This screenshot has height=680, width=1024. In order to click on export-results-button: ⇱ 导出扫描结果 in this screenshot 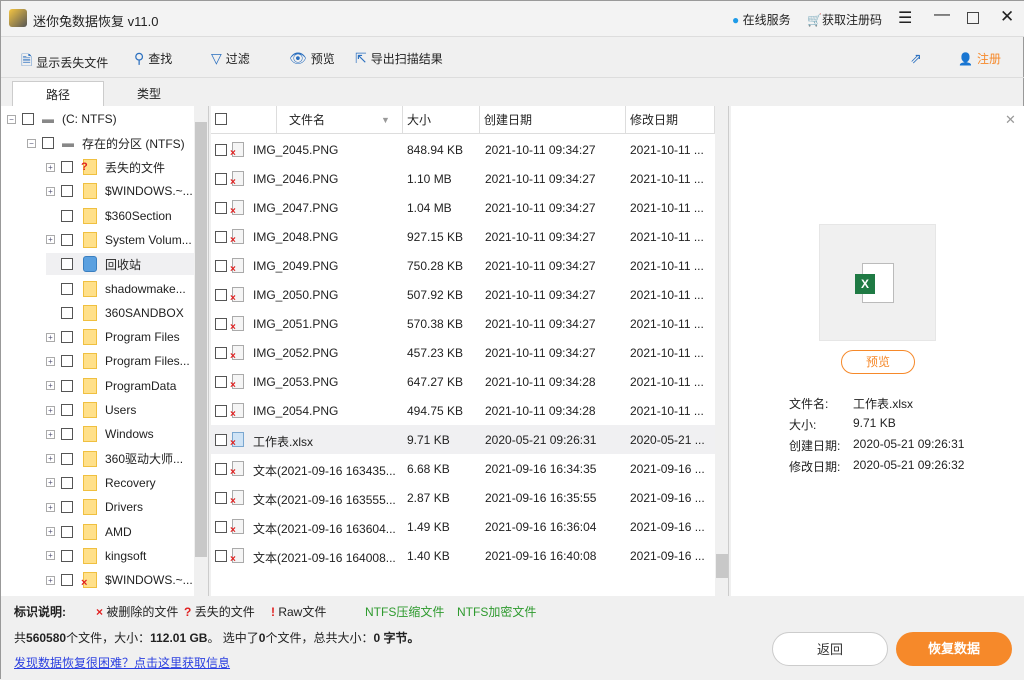, I will do `click(399, 58)`.